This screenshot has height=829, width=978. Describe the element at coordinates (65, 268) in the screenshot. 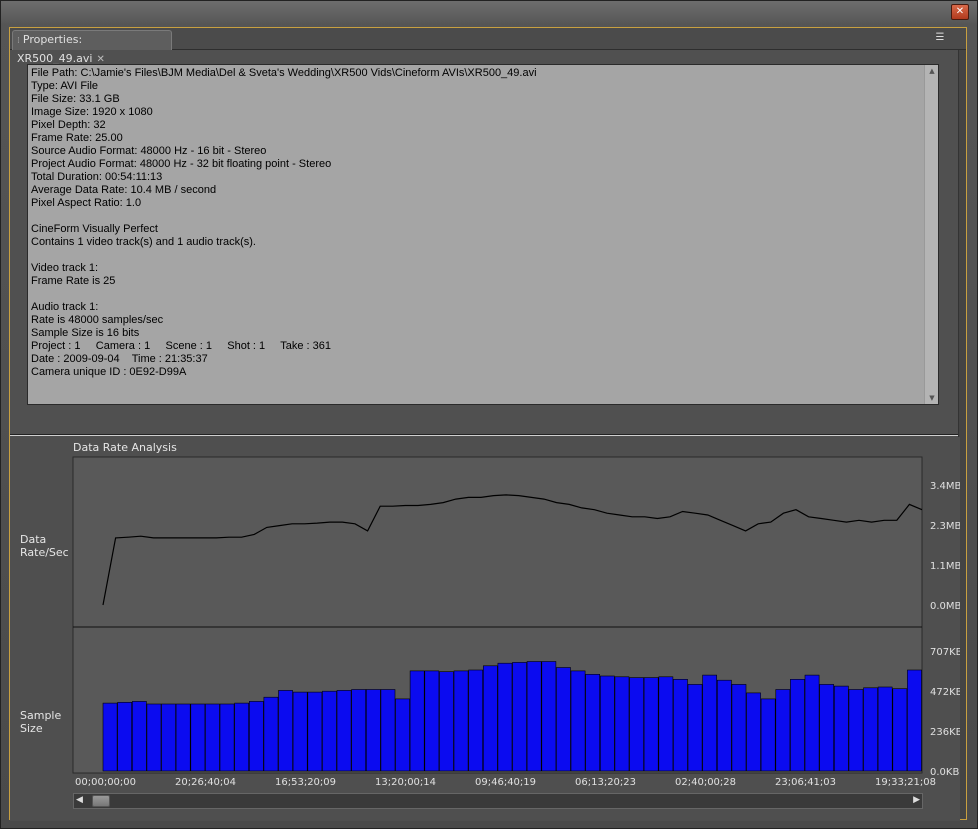

I see `property-line: Video track 1:` at that location.